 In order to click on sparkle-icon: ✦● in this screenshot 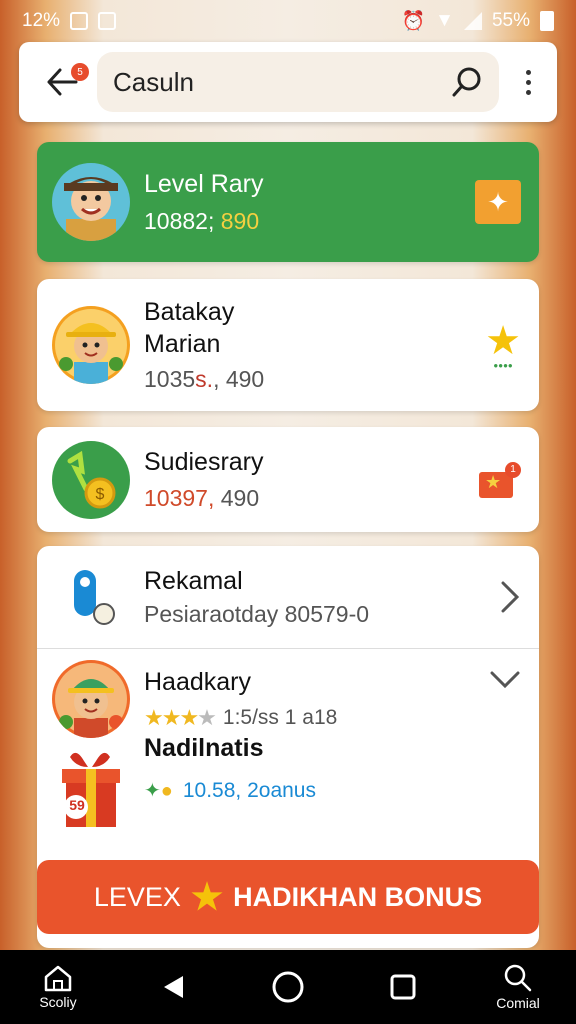, I will do `click(158, 791)`.